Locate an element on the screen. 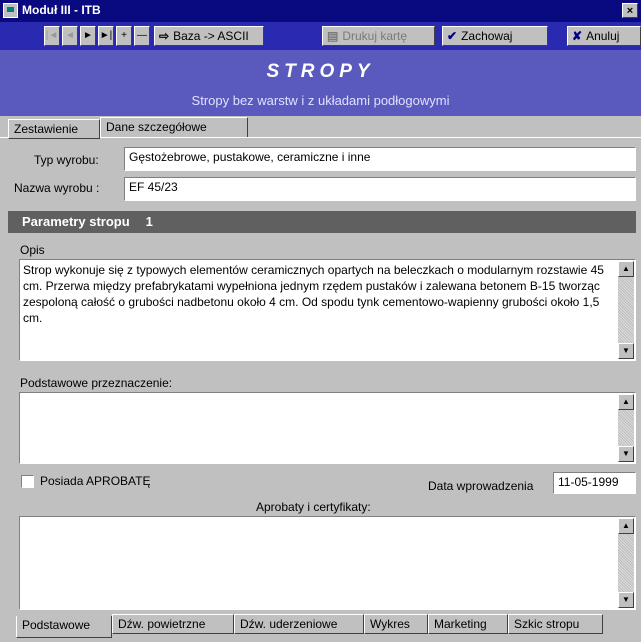  prev-record-button: ◄ is located at coordinates (70, 36).